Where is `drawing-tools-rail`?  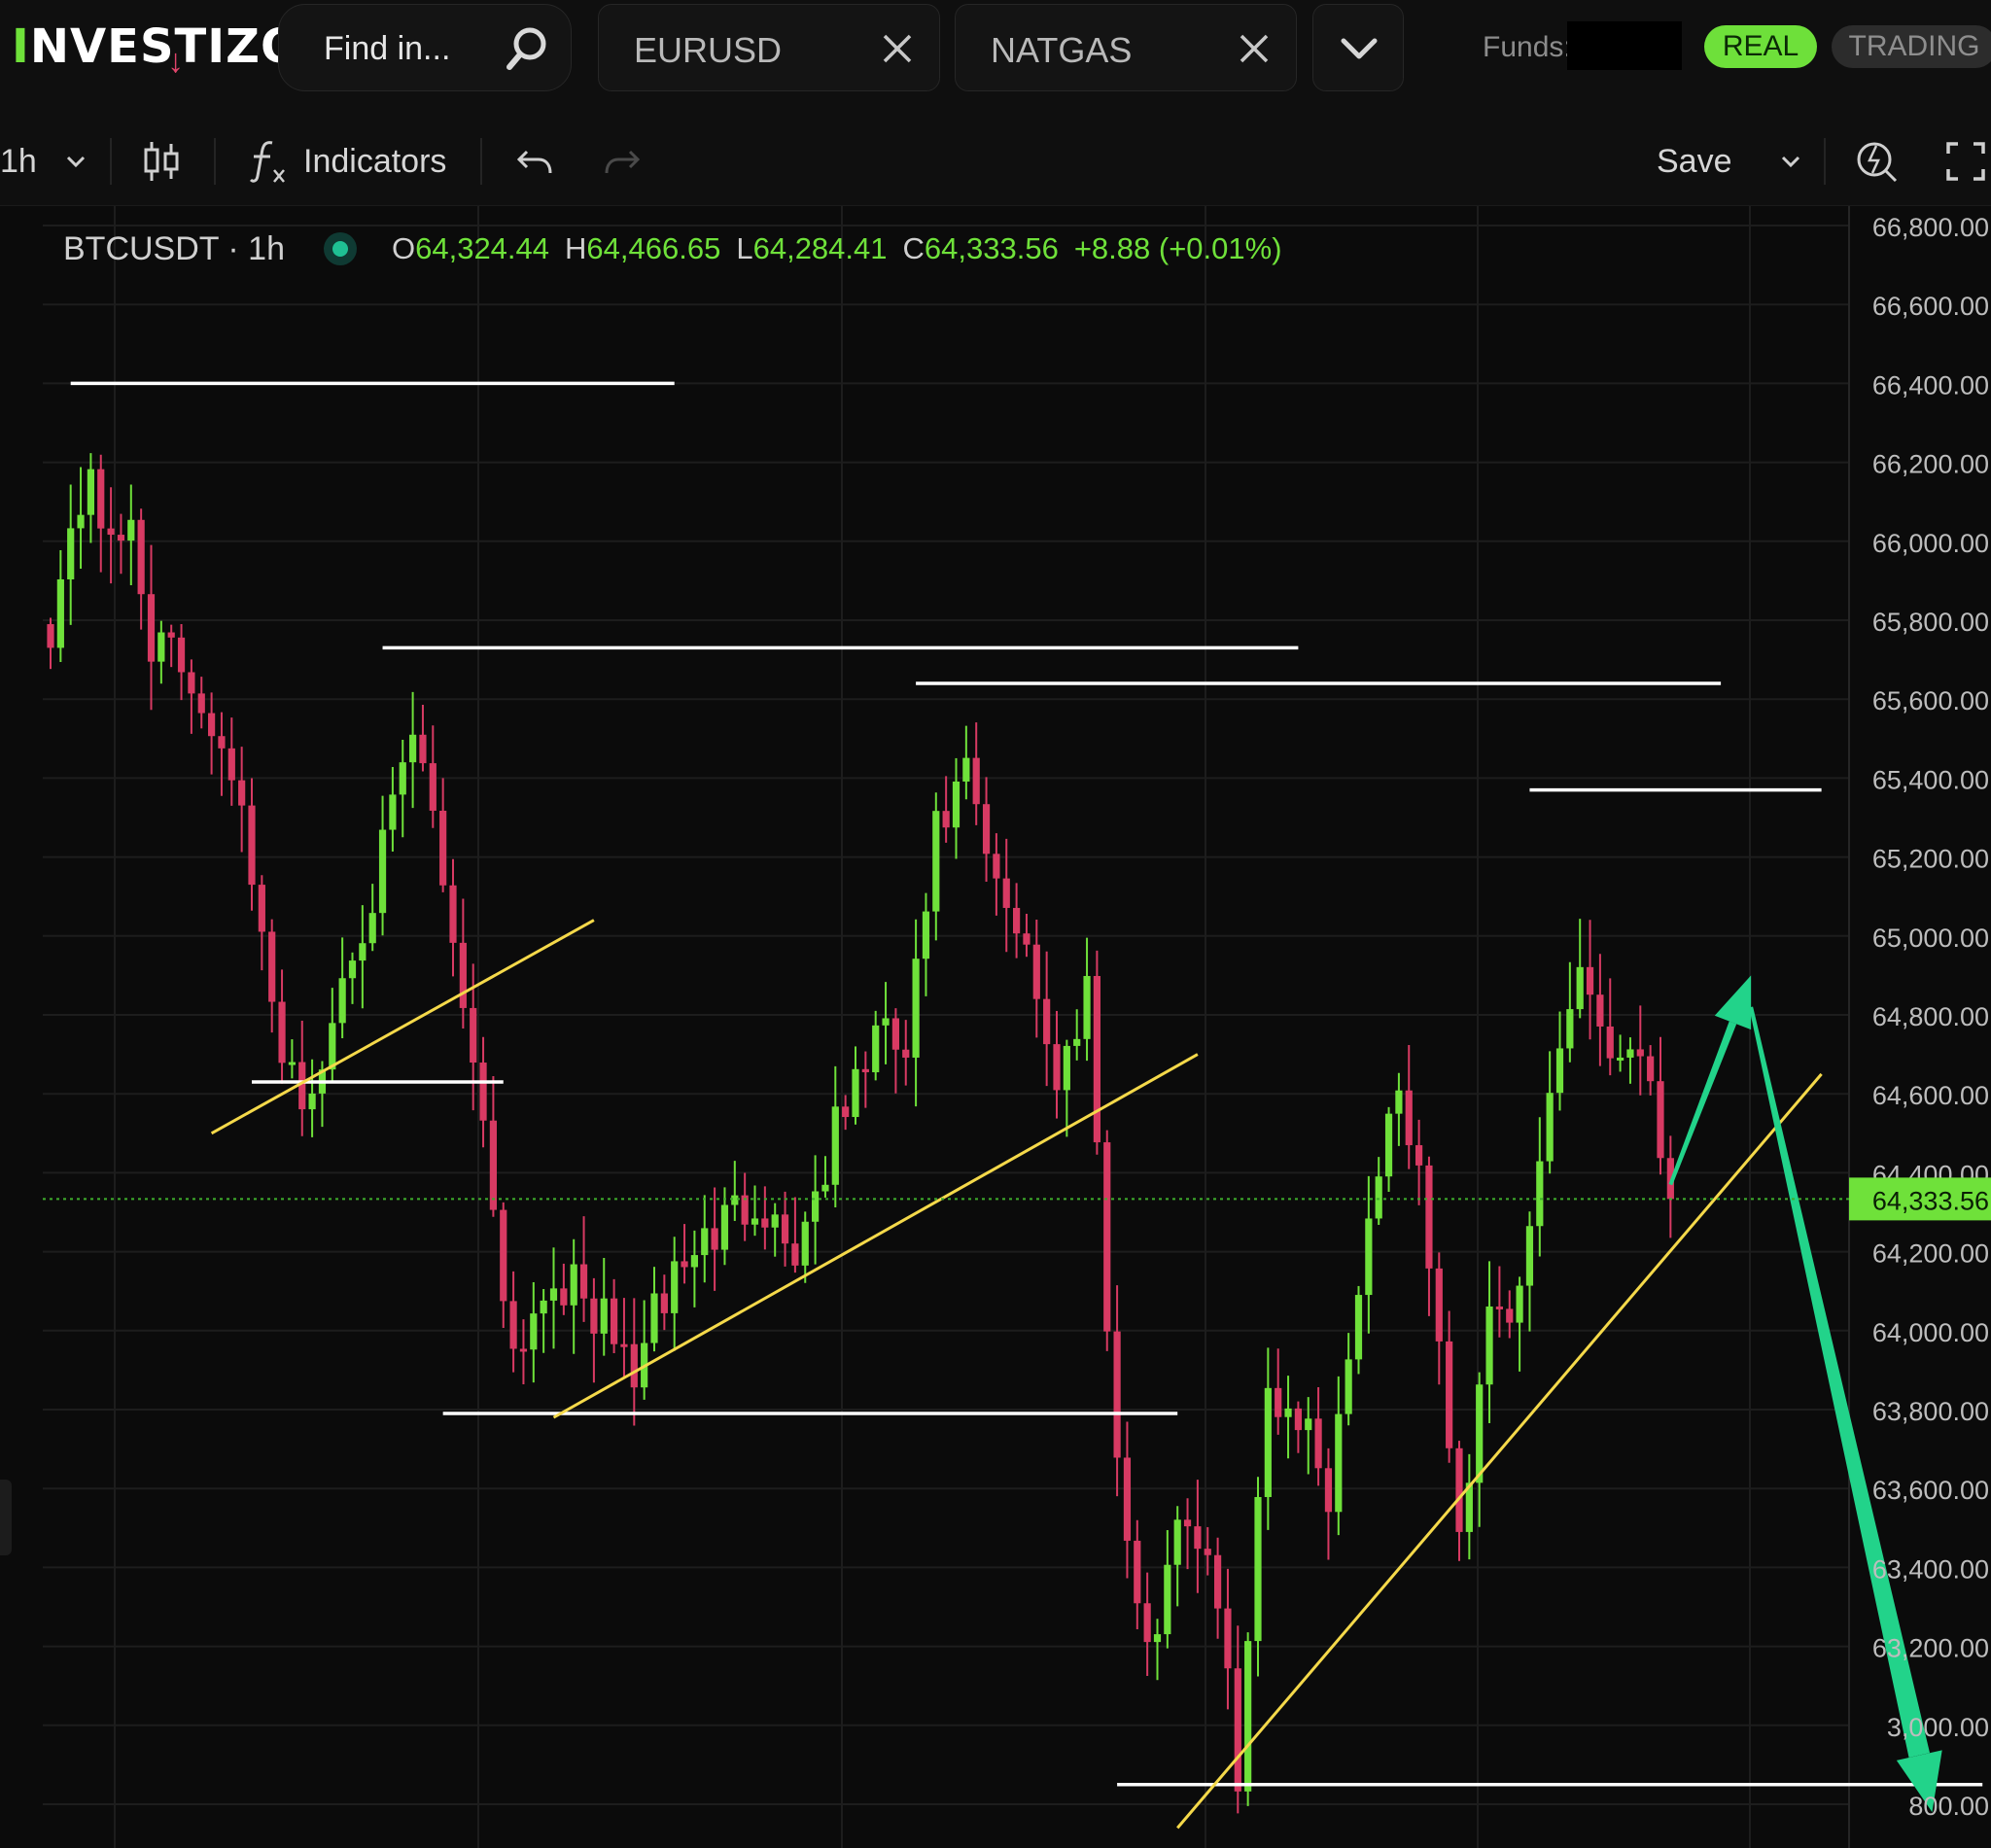 drawing-tools-rail is located at coordinates (6, 1517).